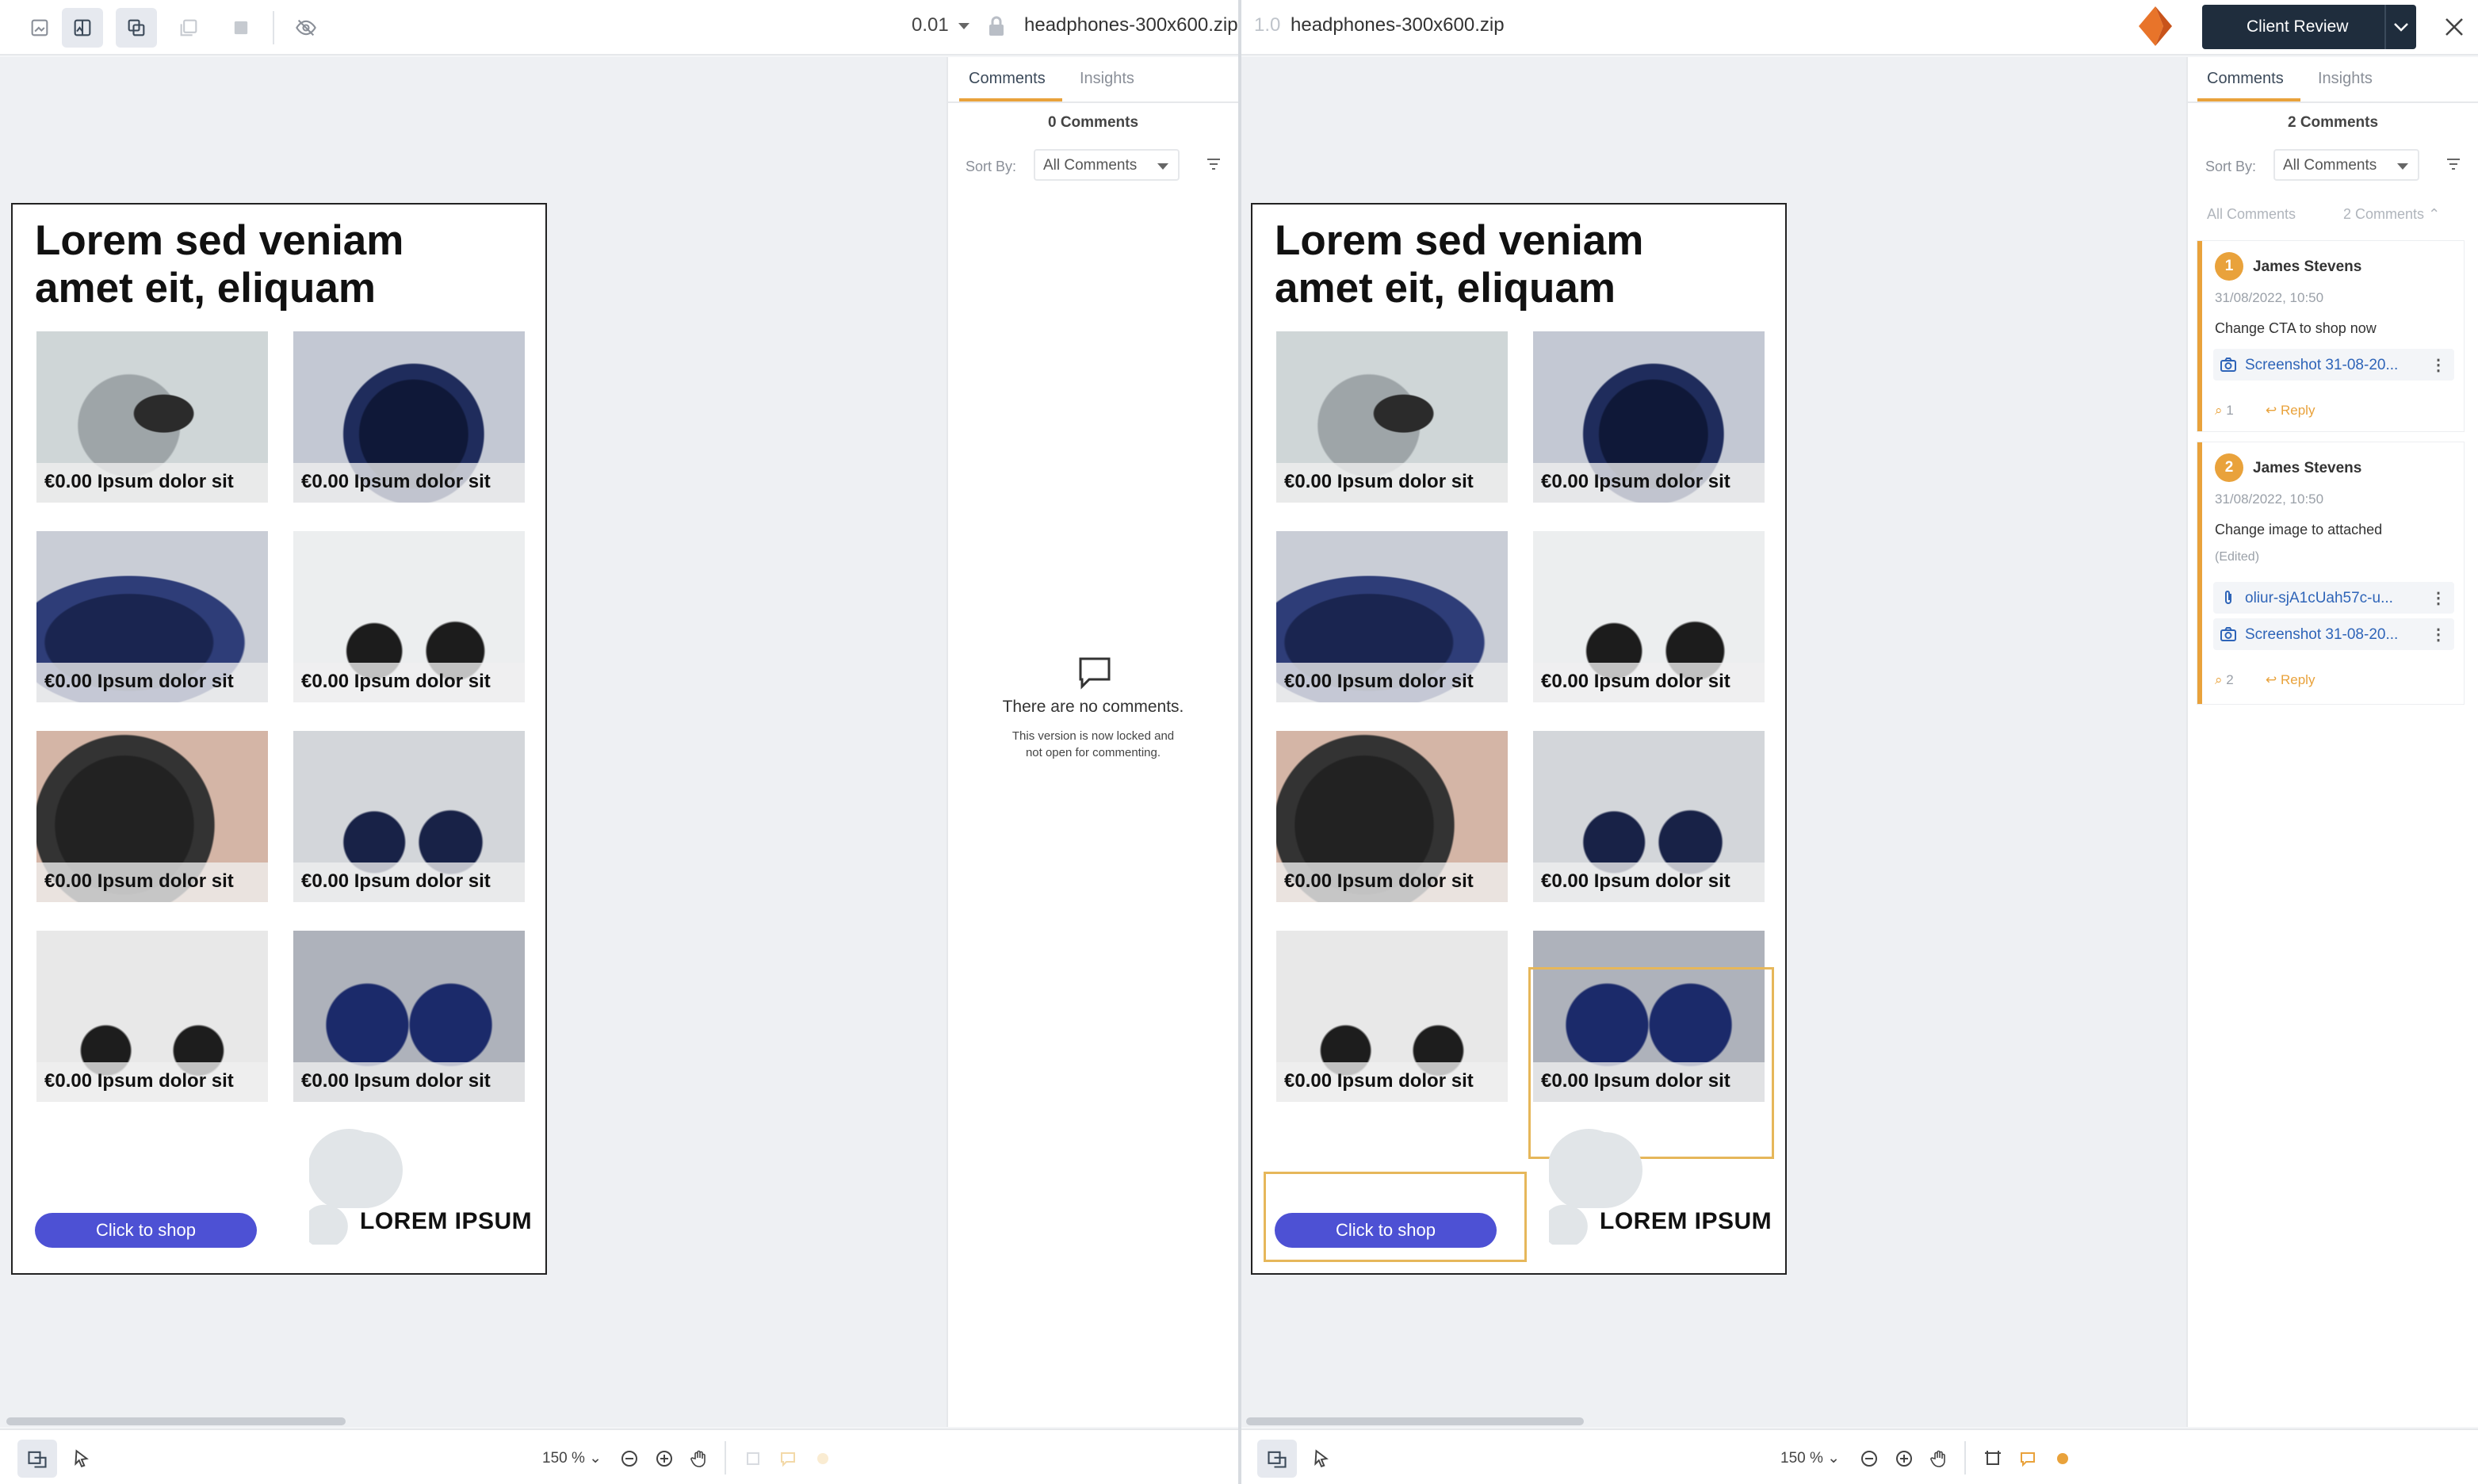 The height and width of the screenshot is (1484, 2478). I want to click on square-view-icon, so click(241, 28).